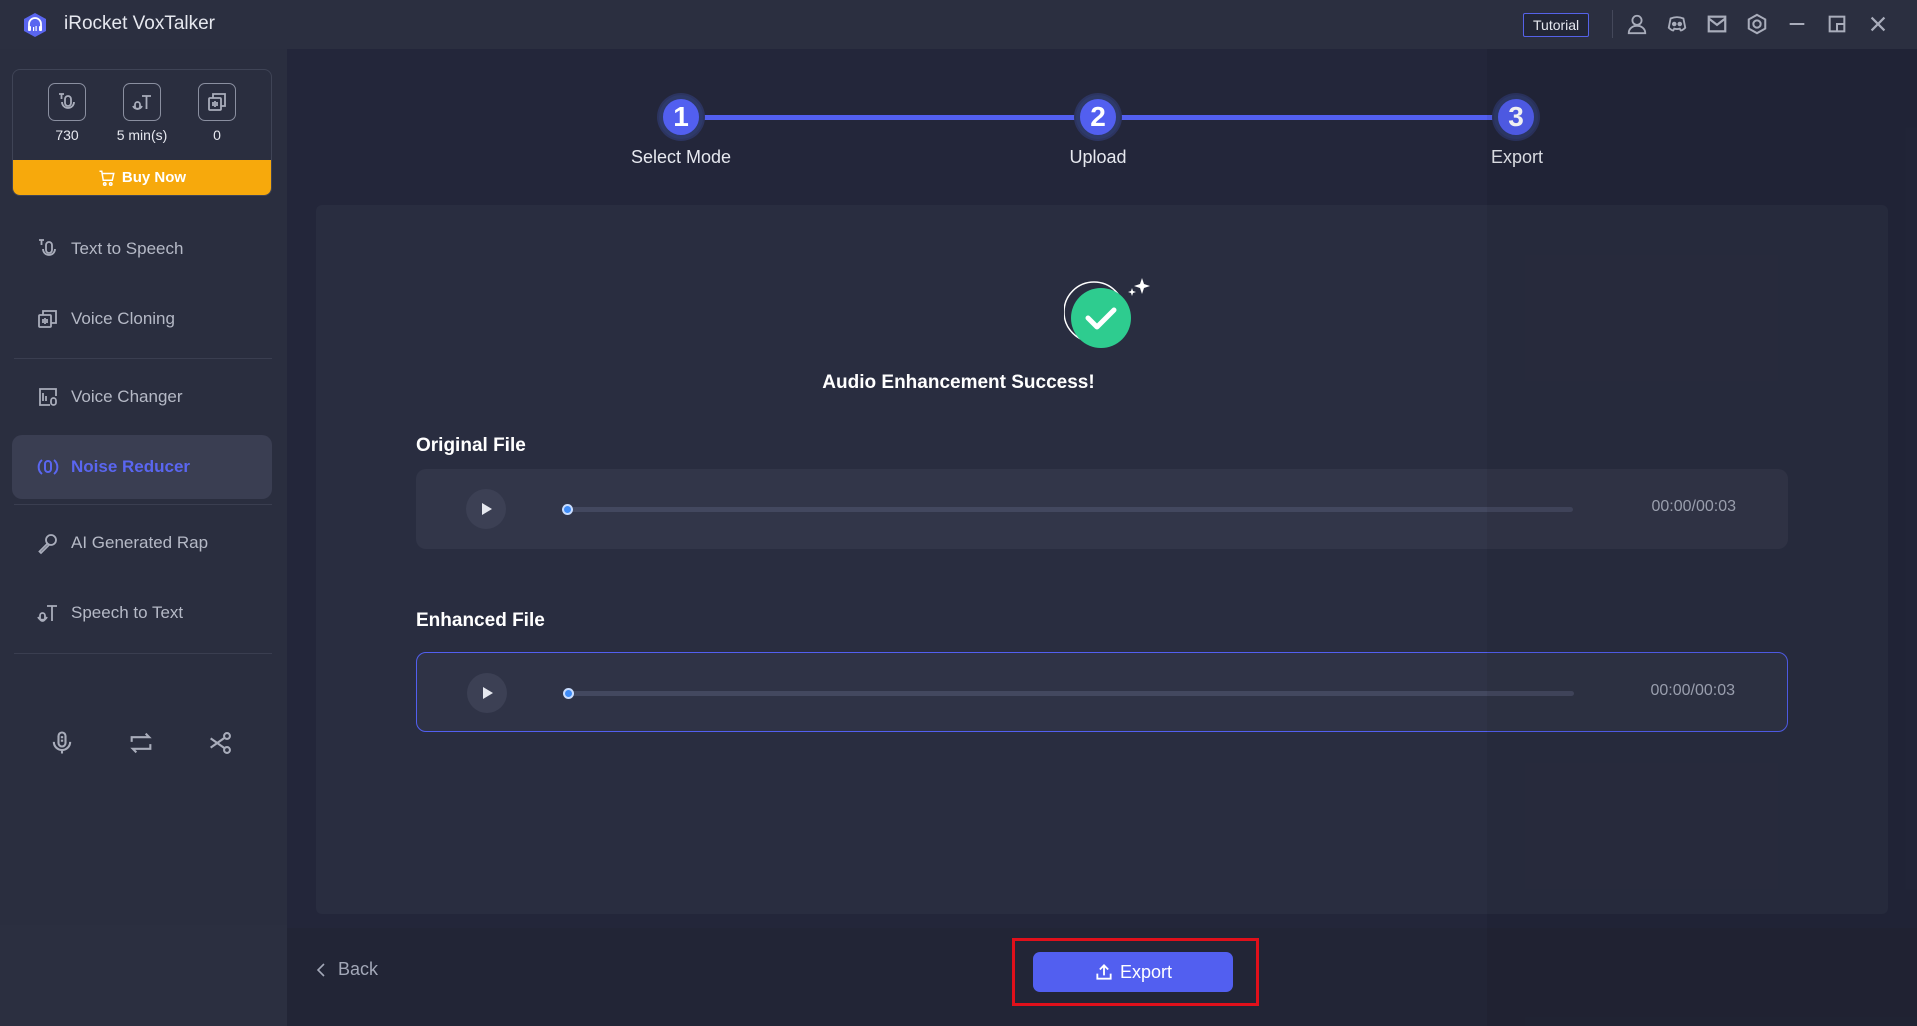 The height and width of the screenshot is (1026, 1917). I want to click on enhanced-audio-player: 00:00/00:03, so click(1102, 692).